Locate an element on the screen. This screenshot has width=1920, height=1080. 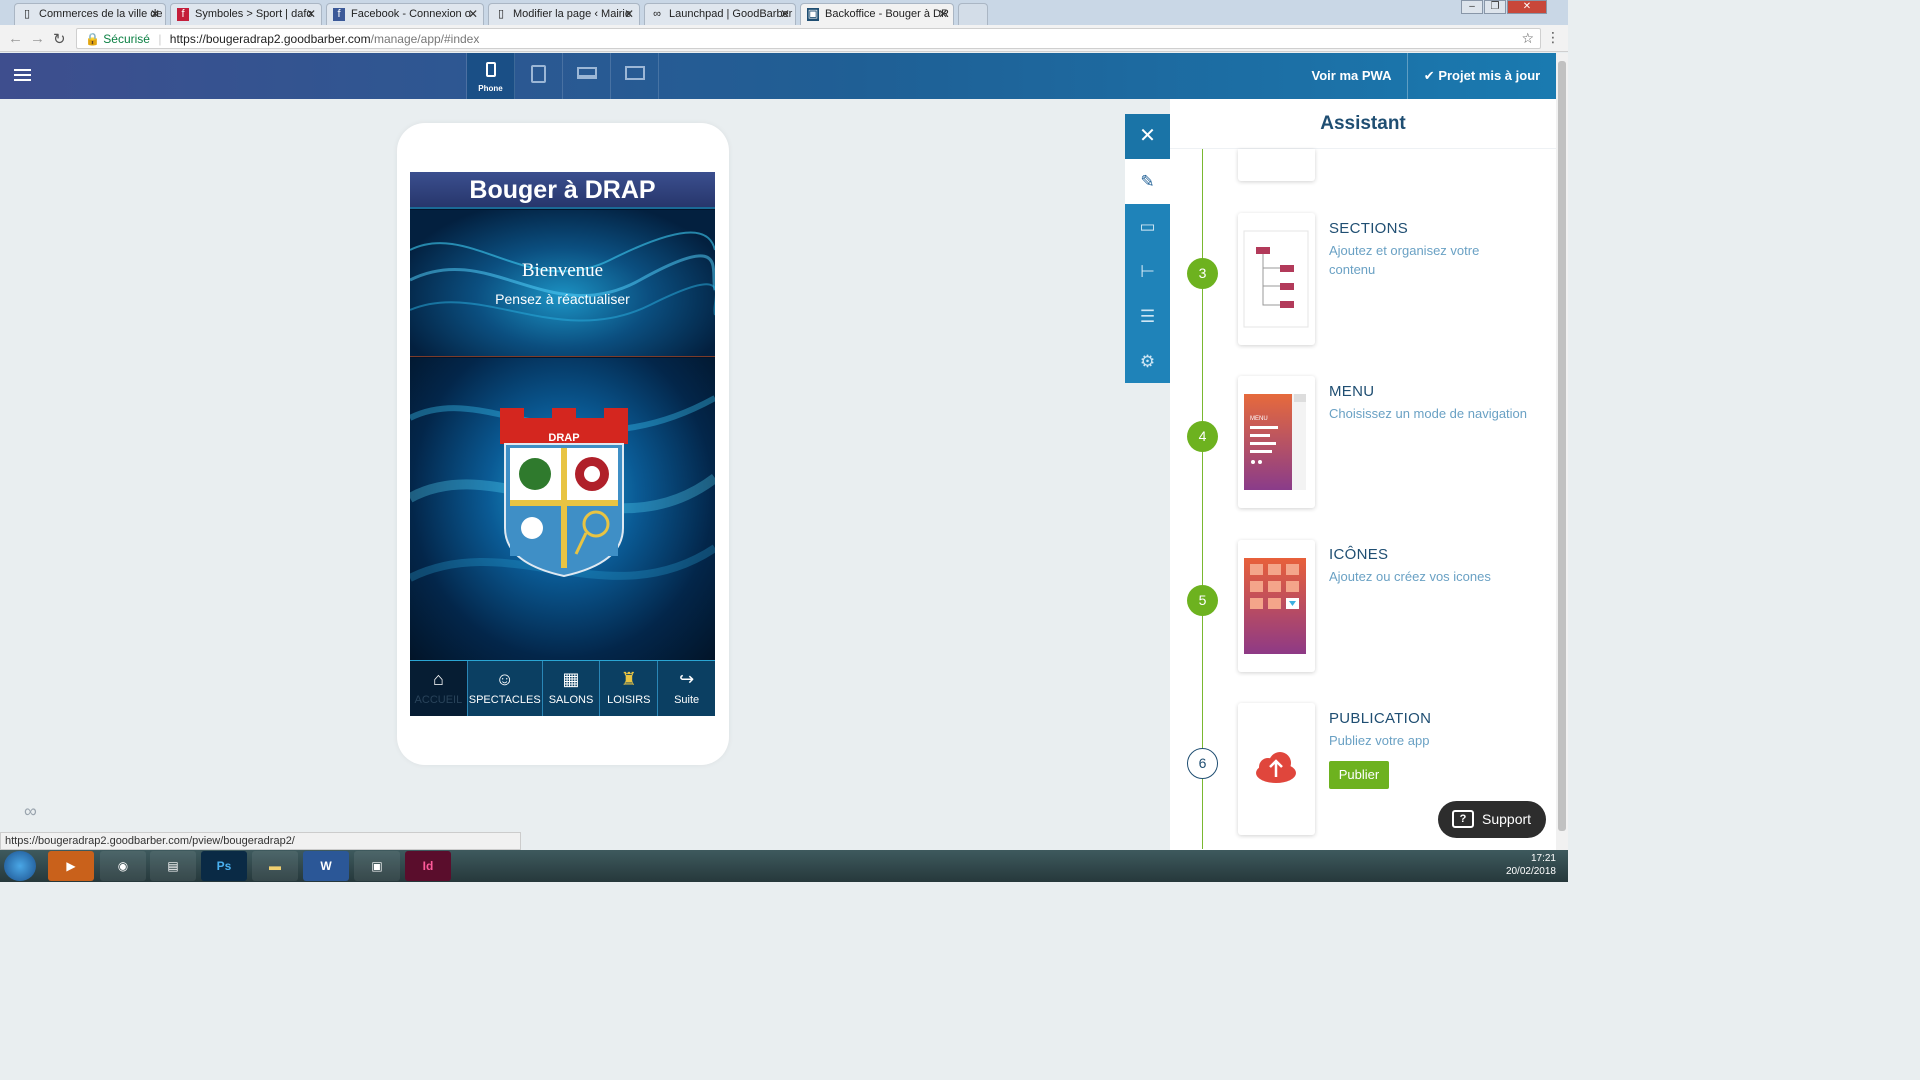
close-assistant-icon: ✕ is located at coordinates (1147, 136).